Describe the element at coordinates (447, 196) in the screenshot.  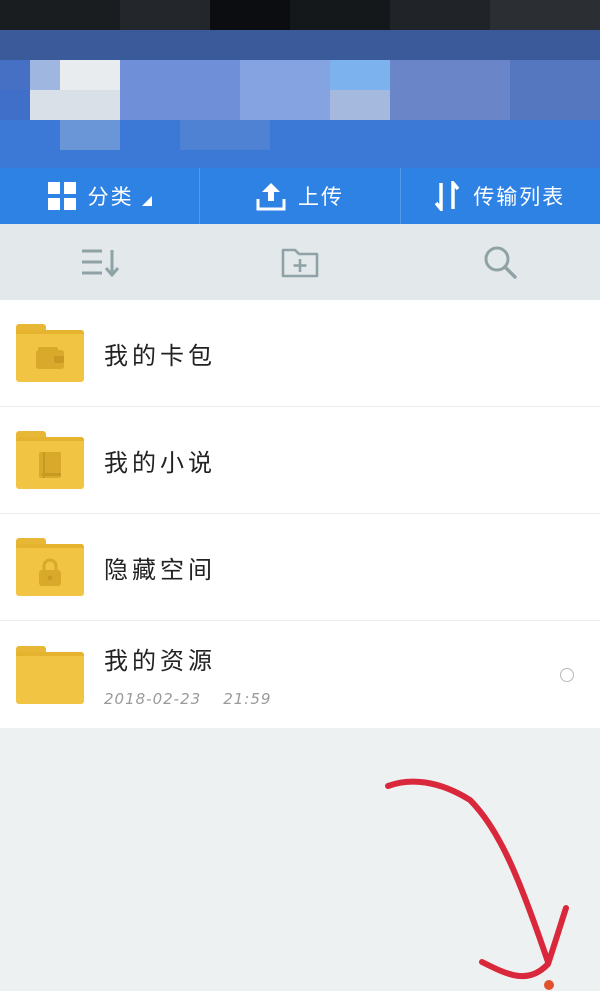
I see `transfer-icon` at that location.